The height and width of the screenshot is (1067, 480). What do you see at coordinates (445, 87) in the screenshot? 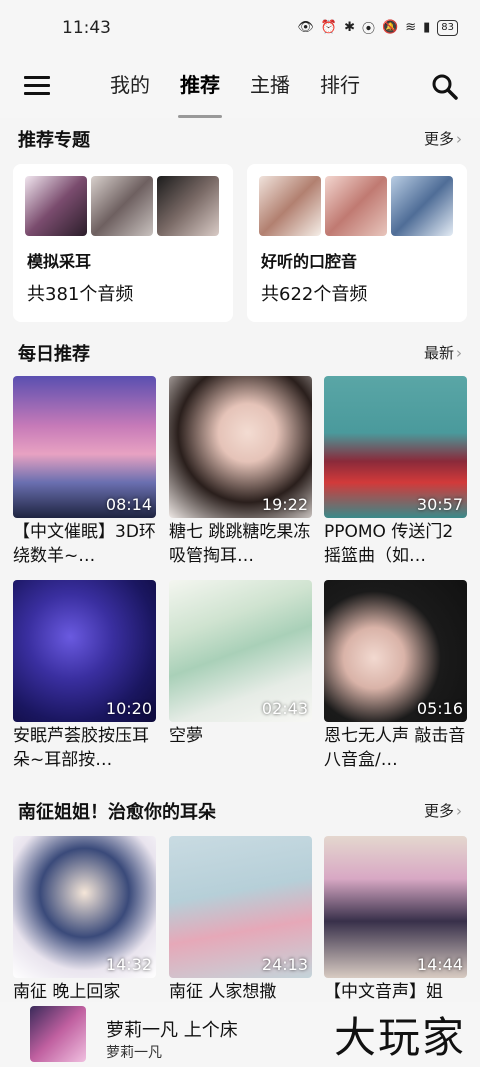
I see `search-icon` at bounding box center [445, 87].